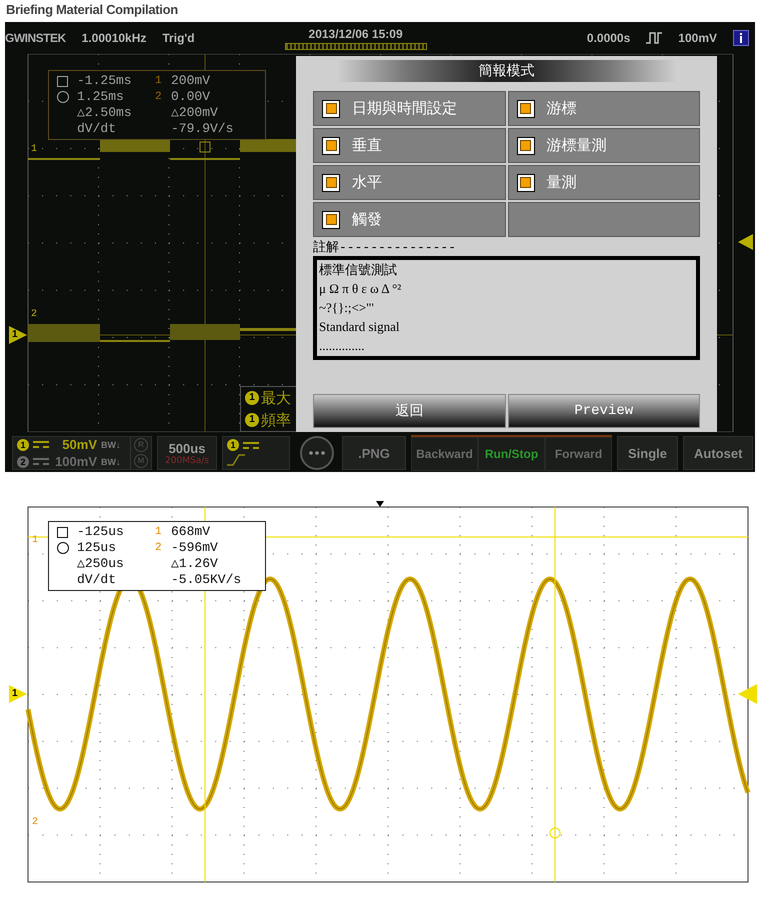  Describe the element at coordinates (360, 327) in the screenshot. I see `note-text: Standard signal` at that location.